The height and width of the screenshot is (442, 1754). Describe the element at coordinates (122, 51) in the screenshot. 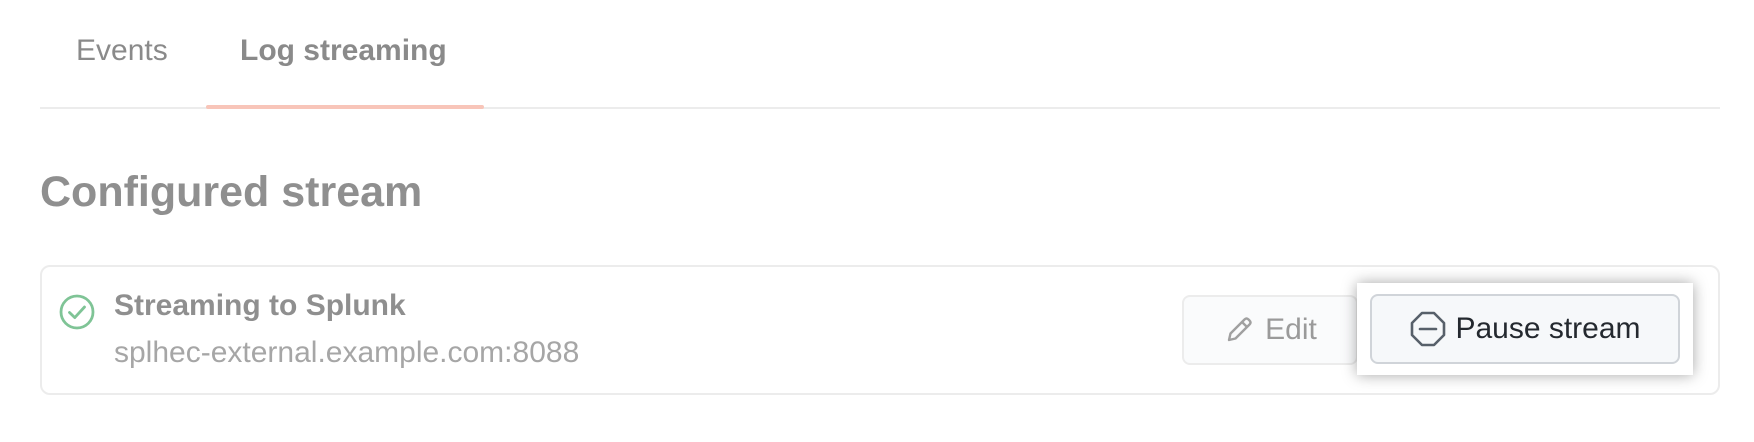

I see `tab-events: Events` at that location.